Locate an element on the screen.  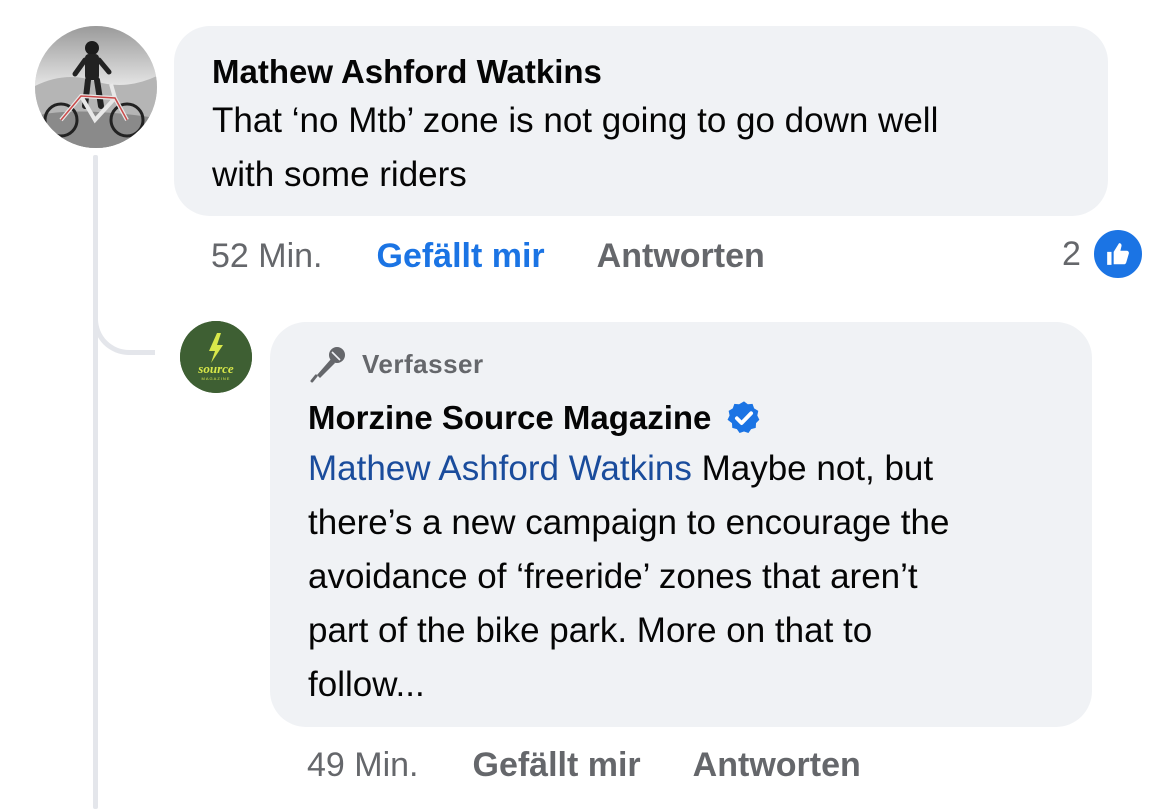
reply-text-segment: Maybe not, but is located at coordinates (812, 468).